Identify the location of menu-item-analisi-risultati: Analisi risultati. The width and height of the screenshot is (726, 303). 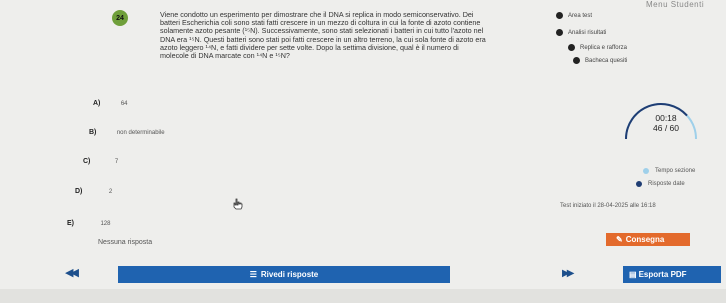
(581, 32).